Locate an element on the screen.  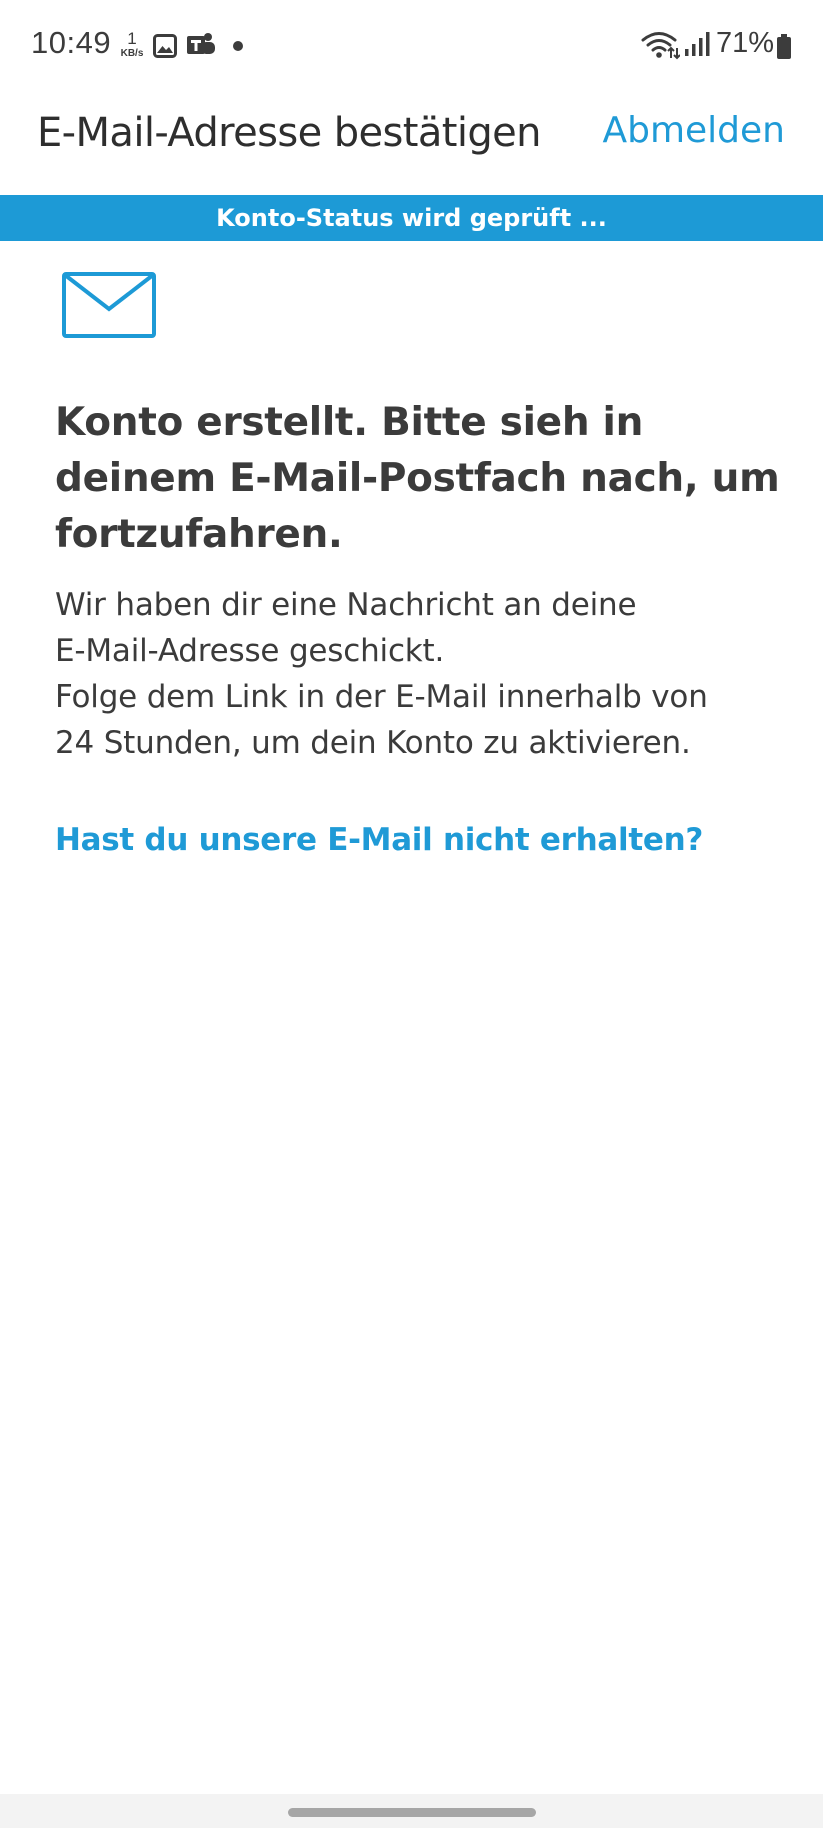
page-title: E-Mail-Adresse bestätigen is located at coordinates (289, 133).